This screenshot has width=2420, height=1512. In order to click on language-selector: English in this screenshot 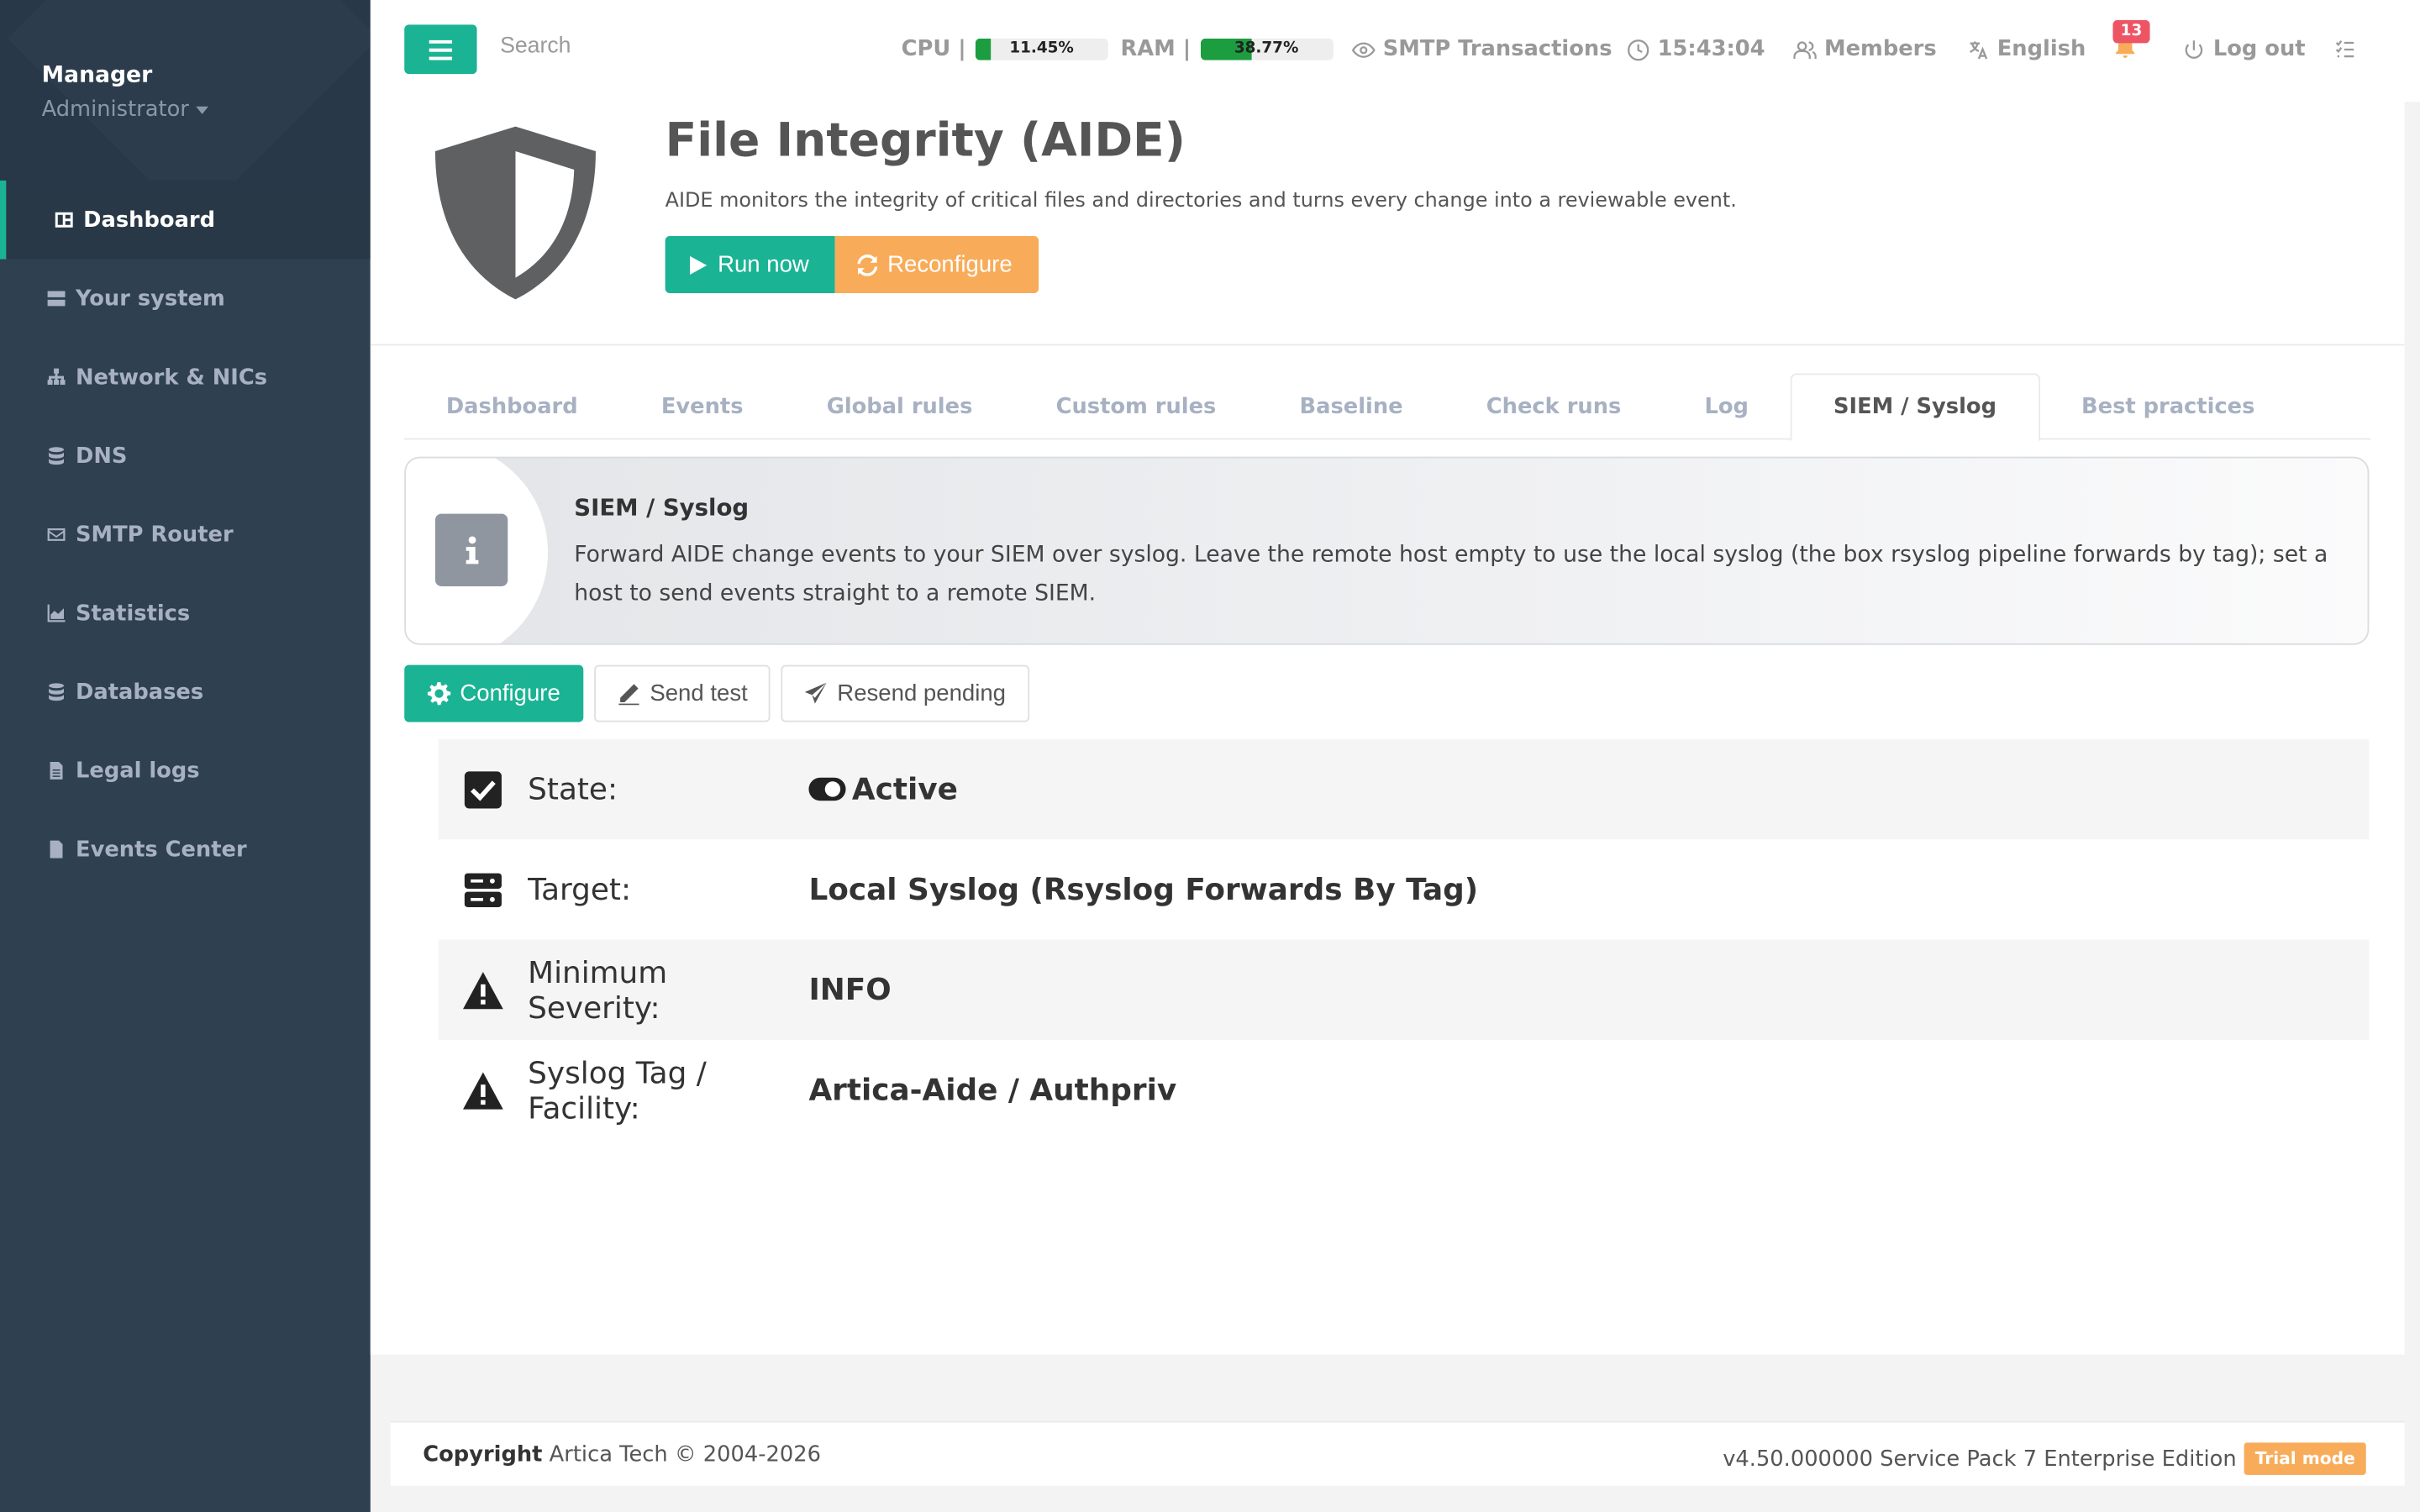, I will do `click(2026, 49)`.